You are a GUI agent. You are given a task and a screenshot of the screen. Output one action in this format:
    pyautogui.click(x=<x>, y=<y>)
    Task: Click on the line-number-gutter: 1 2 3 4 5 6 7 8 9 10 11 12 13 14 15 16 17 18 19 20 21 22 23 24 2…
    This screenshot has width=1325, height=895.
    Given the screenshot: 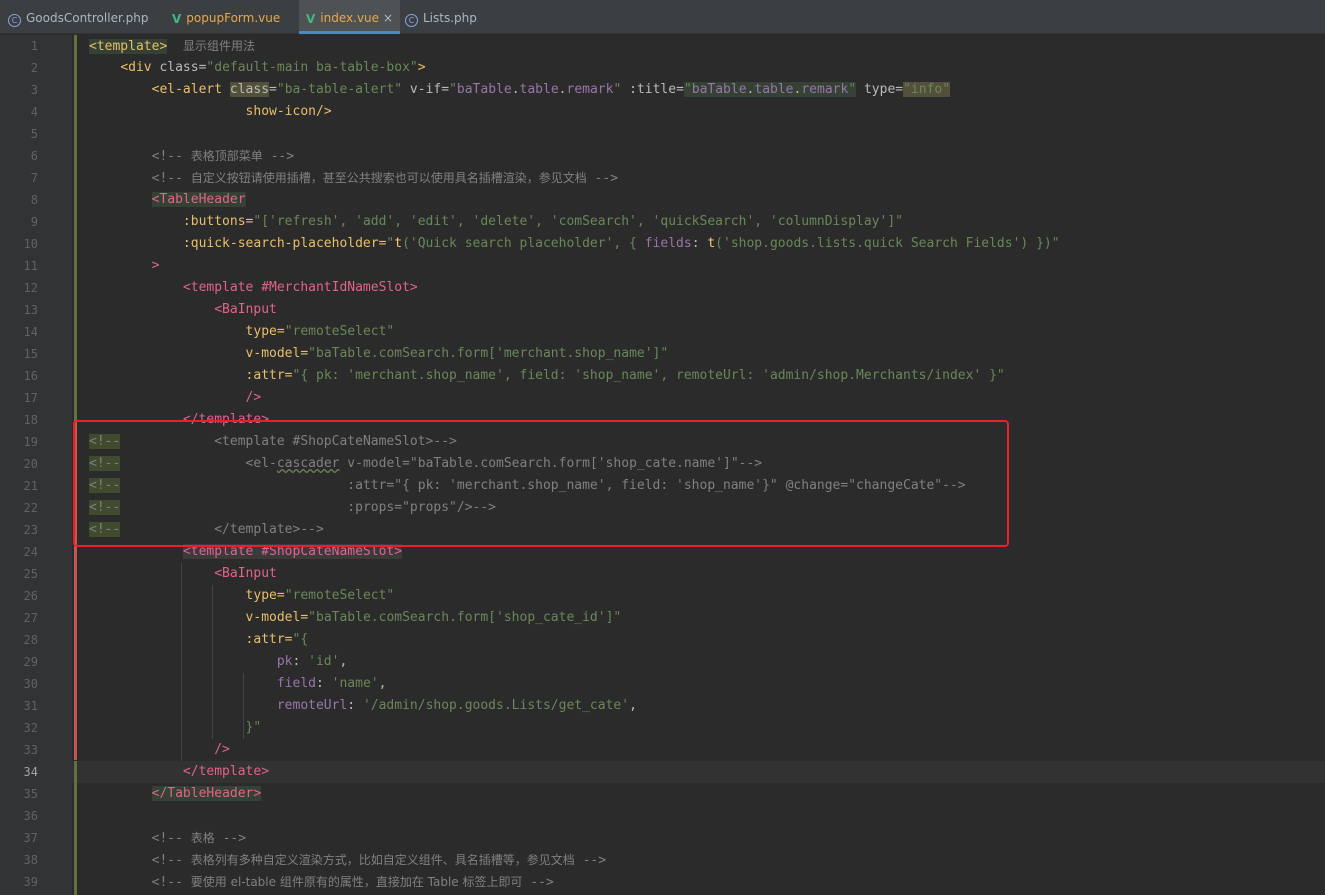 What is the action you would take?
    pyautogui.click(x=36, y=465)
    